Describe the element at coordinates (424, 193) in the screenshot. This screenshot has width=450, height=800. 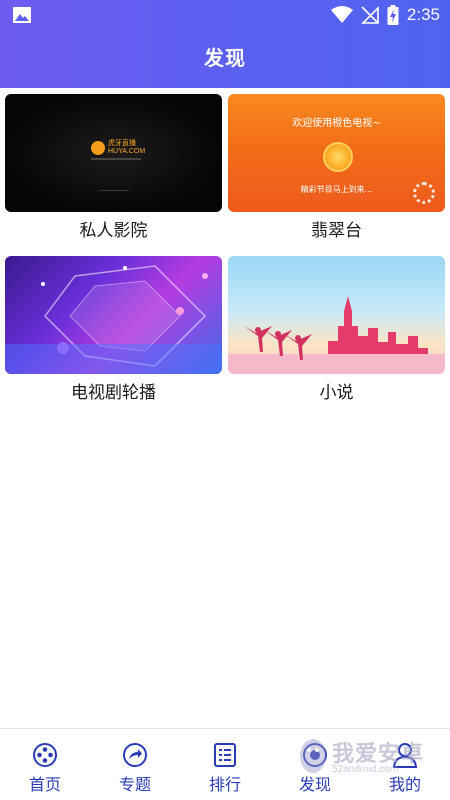
I see `loading-spinner-icon` at that location.